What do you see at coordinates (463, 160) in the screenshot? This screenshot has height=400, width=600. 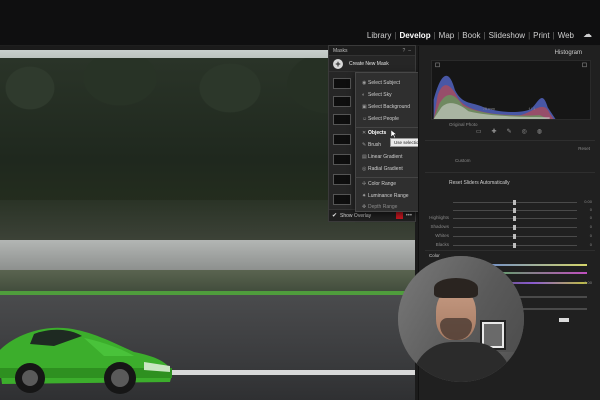 I see `custom-label: Custom` at bounding box center [463, 160].